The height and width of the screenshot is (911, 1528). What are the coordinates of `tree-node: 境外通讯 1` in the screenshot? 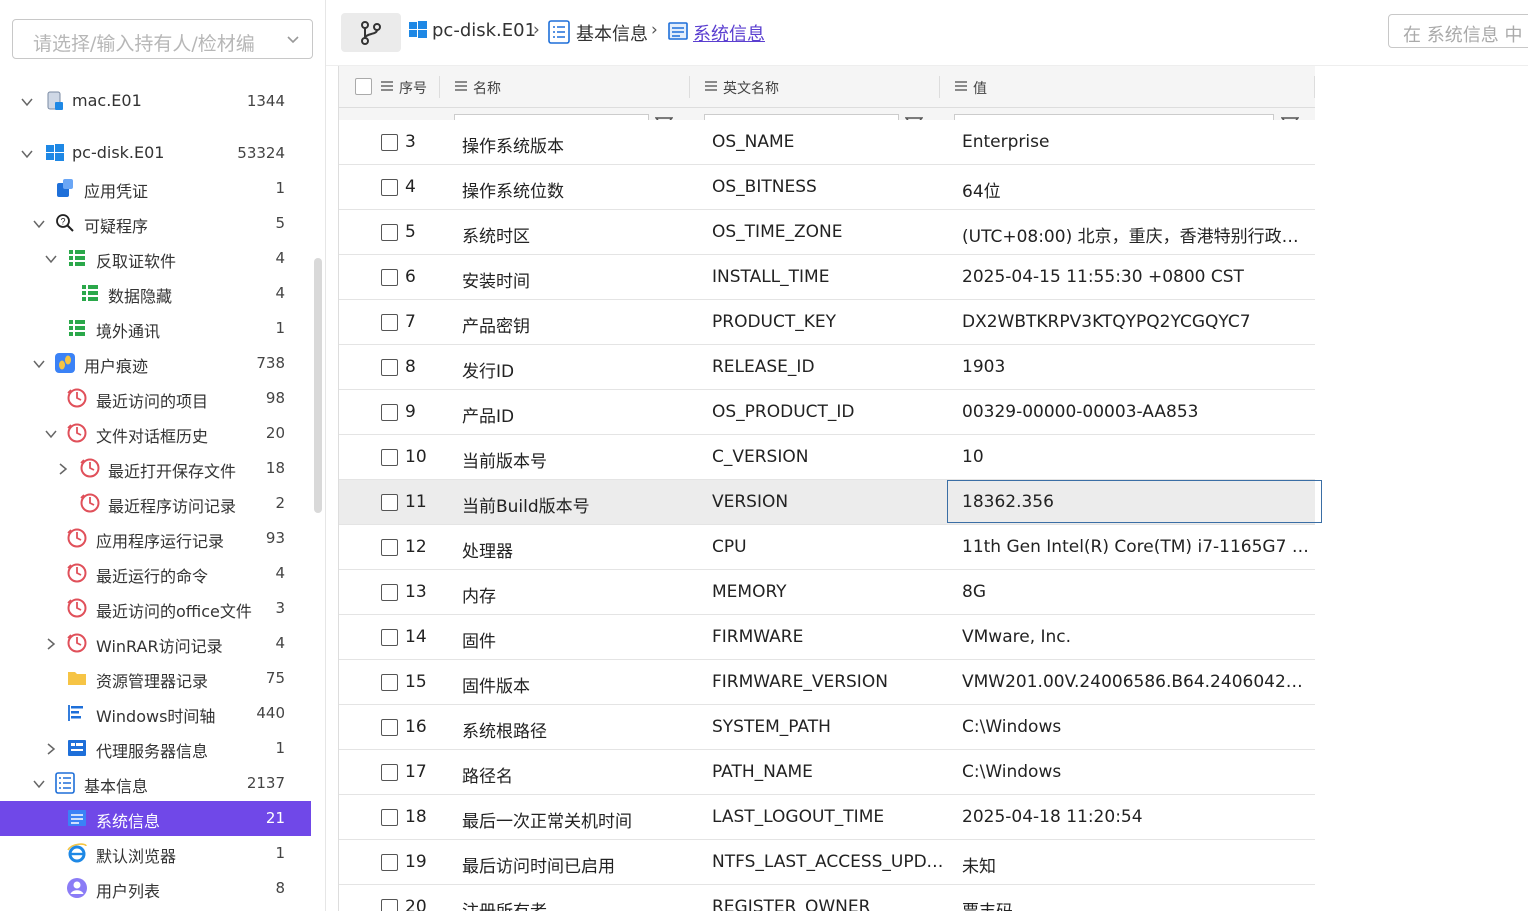 It's located at (155, 328).